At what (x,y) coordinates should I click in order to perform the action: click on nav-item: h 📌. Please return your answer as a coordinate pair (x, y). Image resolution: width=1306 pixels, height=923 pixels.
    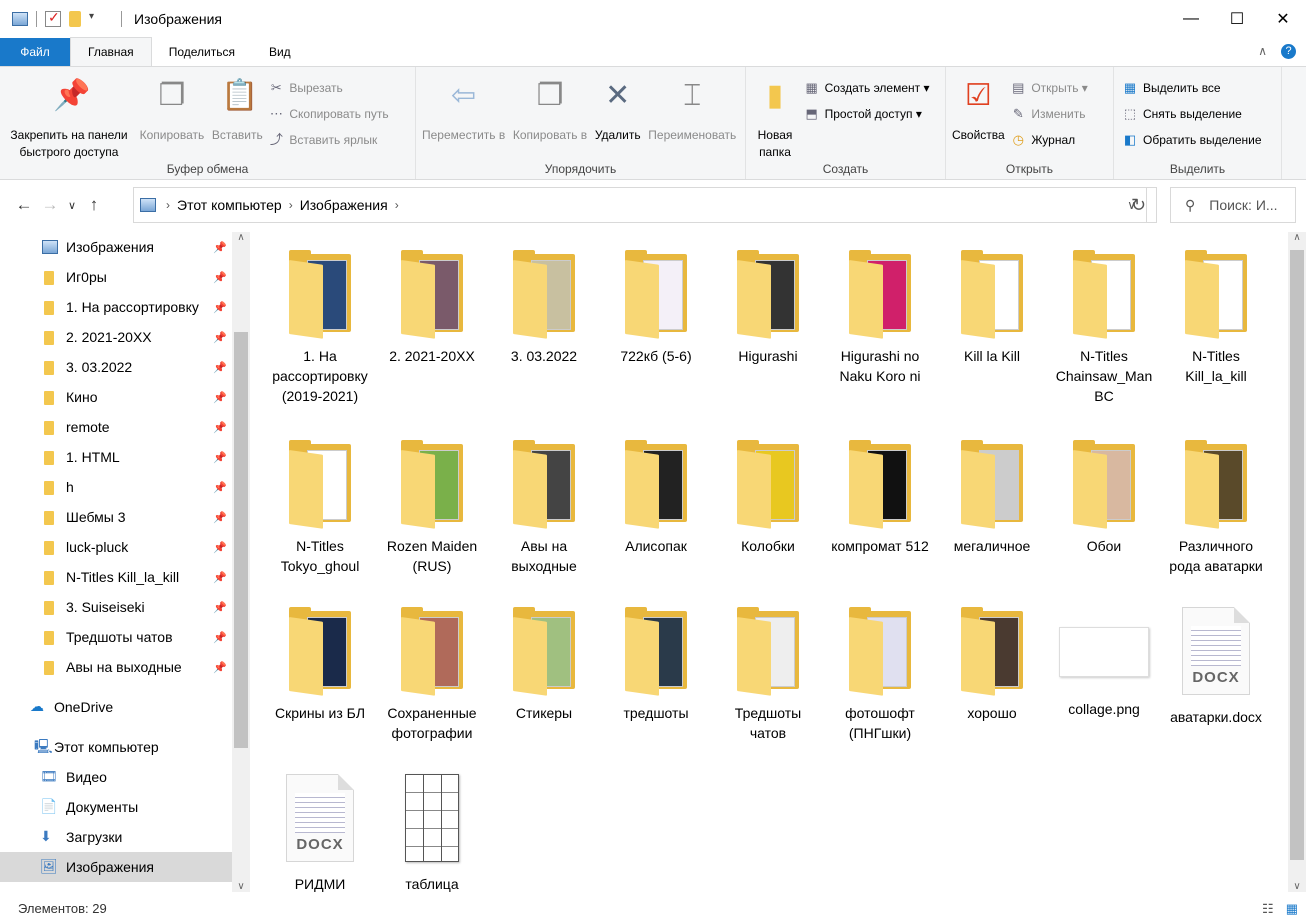
    Looking at the image, I should click on (116, 487).